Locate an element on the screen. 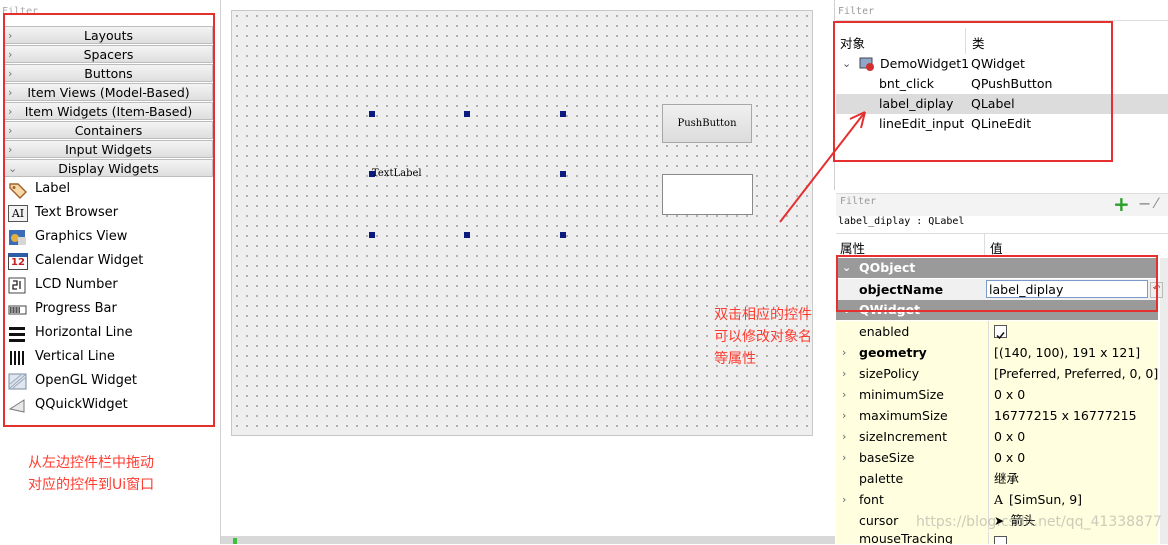  font-icon: A is located at coordinates (999, 499).